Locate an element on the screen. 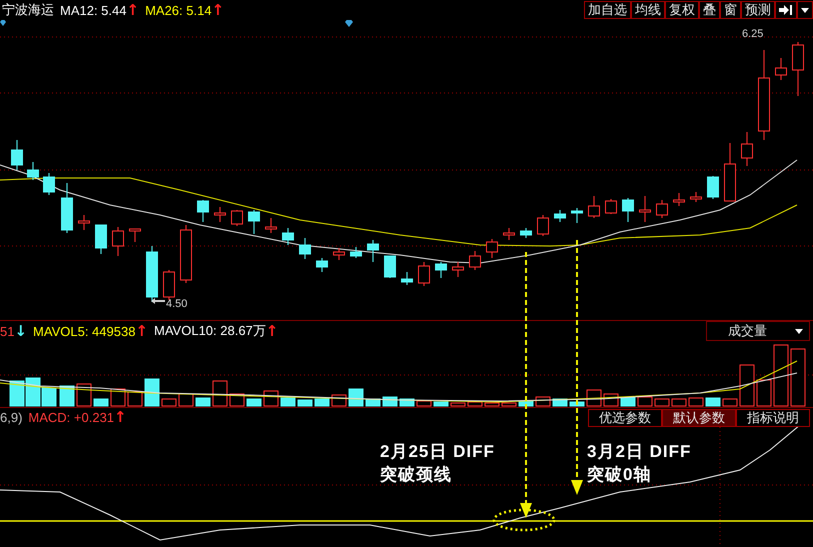  toolbar-button: 加自选 is located at coordinates (607, 10).